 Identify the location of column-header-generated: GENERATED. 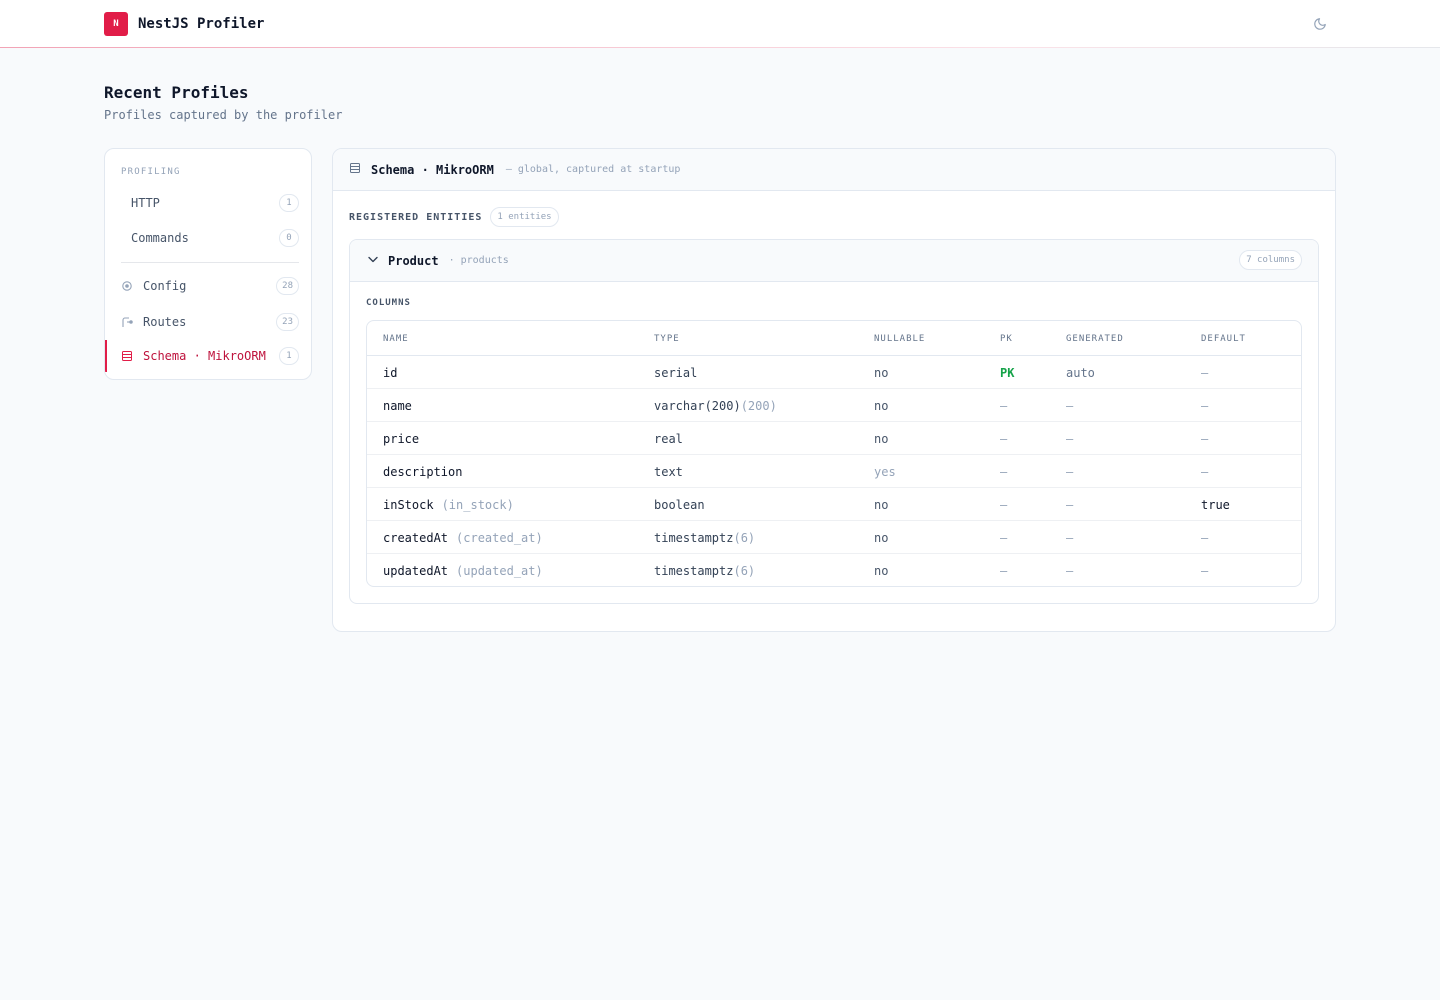
(1095, 338).